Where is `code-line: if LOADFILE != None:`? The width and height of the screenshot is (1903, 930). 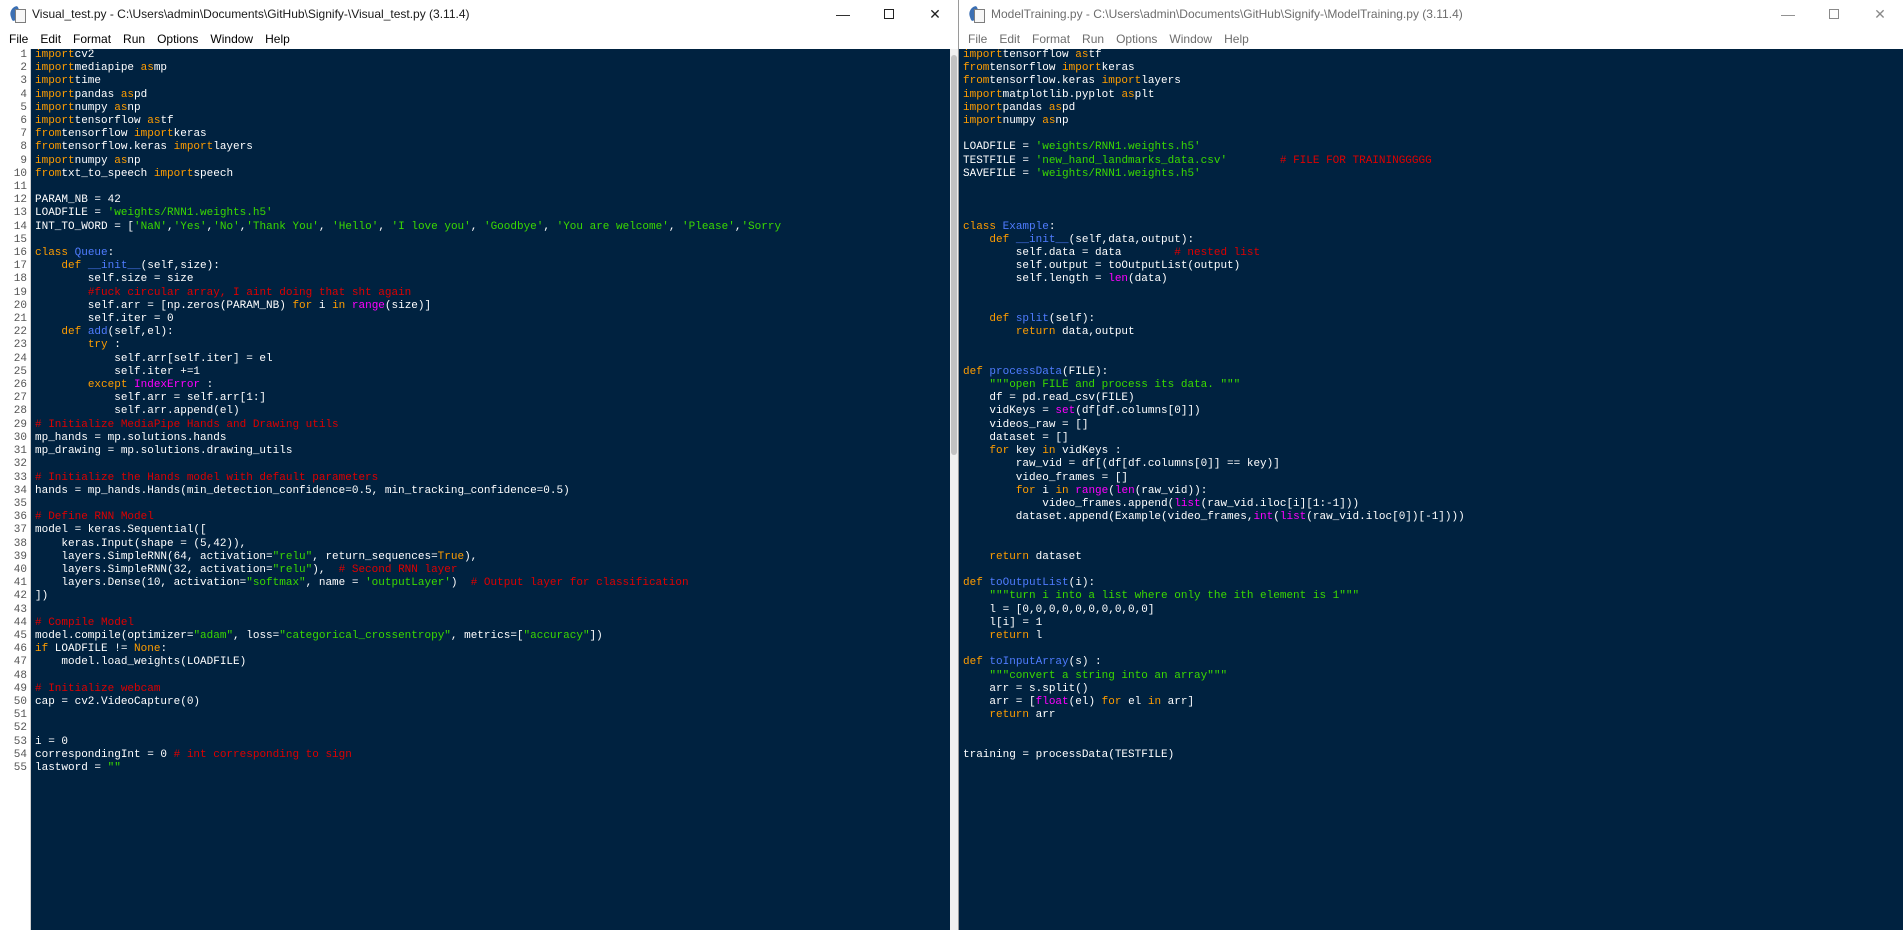 code-line: if LOADFILE != None: is located at coordinates (496, 649).